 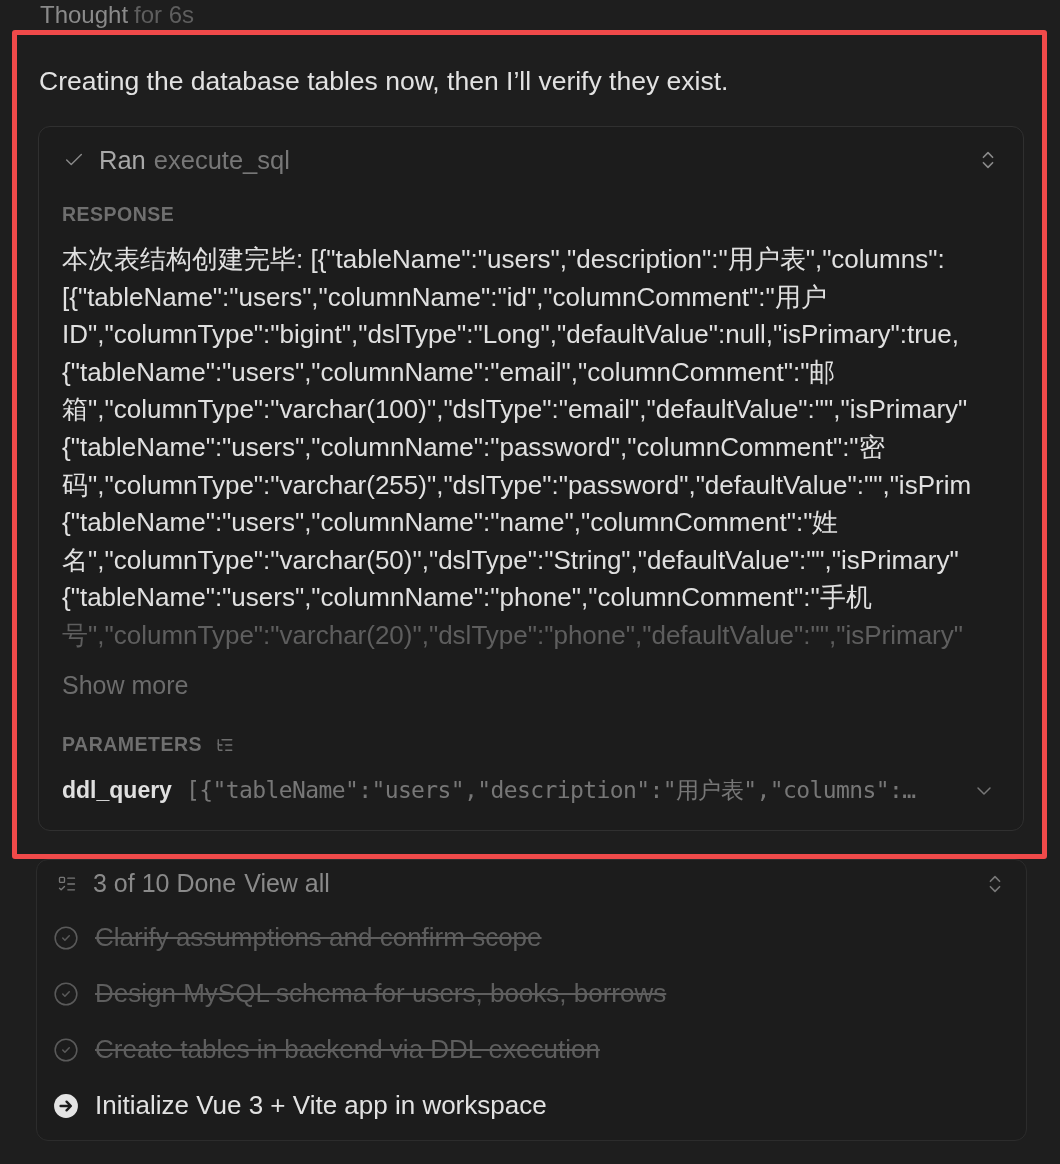 I want to click on todo-summary: 3 of 10 Done, so click(x=165, y=883).